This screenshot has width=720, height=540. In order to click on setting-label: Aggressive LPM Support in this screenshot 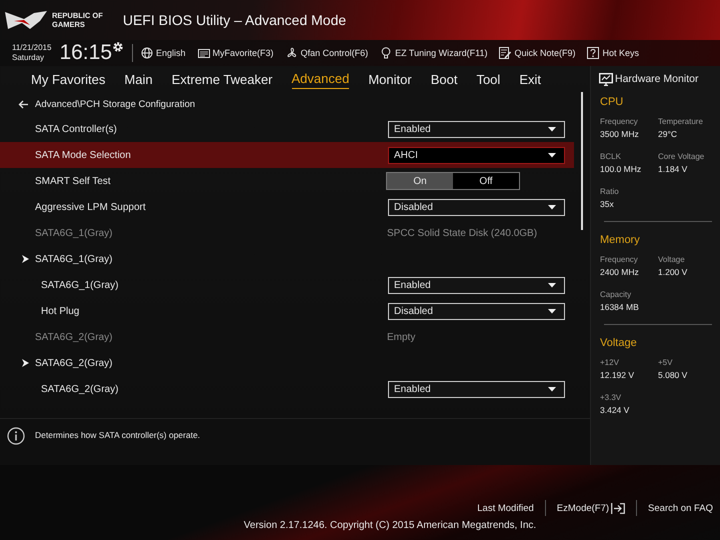, I will do `click(91, 207)`.